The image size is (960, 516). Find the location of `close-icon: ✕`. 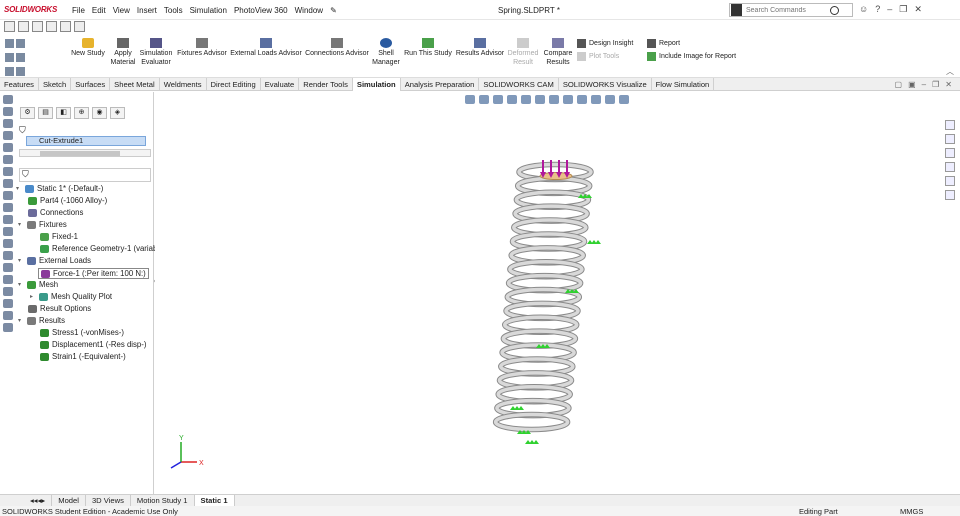

close-icon: ✕ is located at coordinates (918, 9).